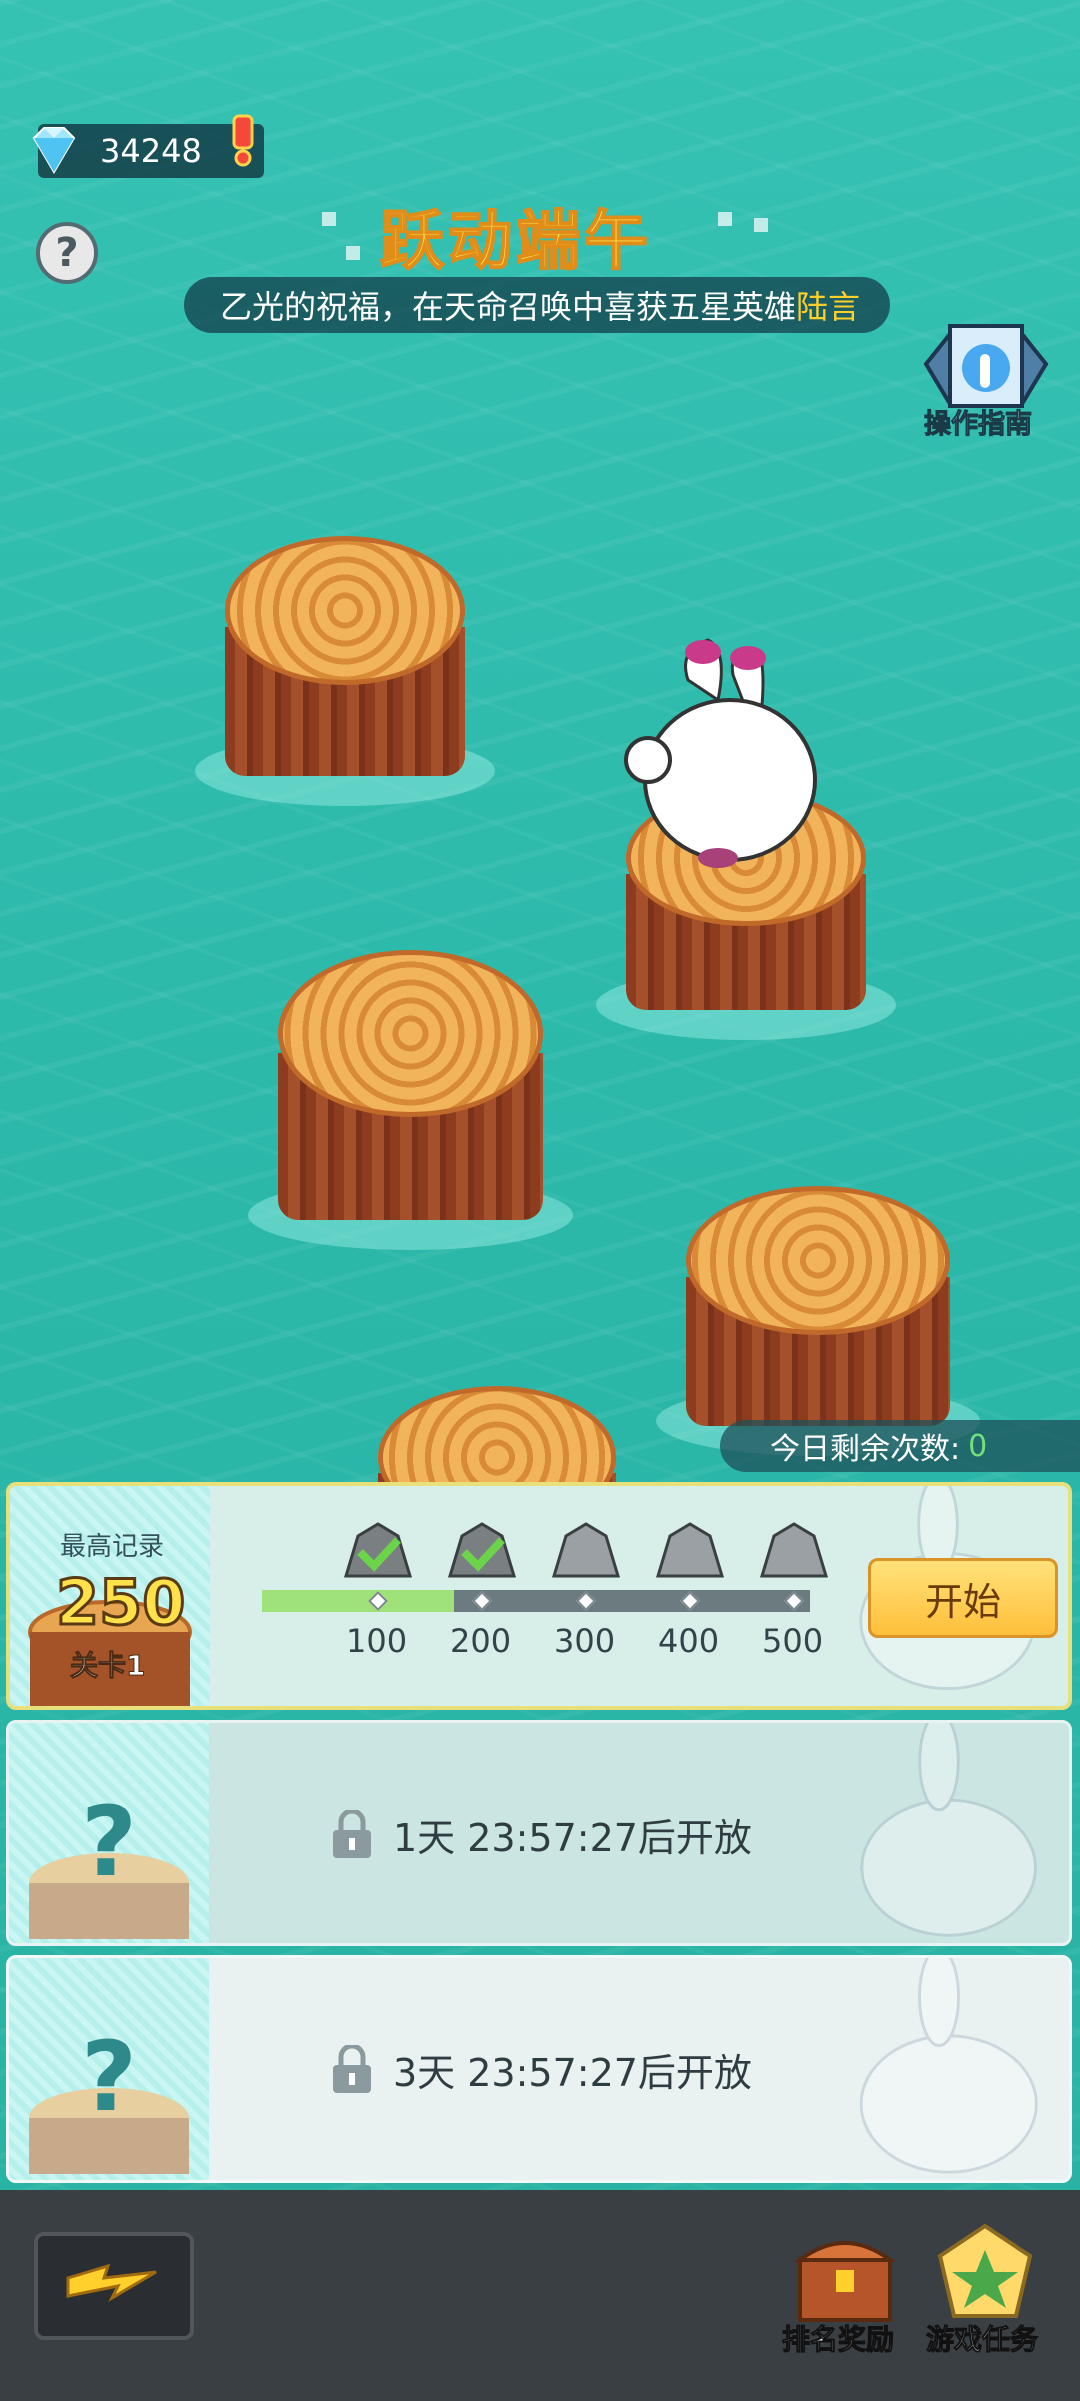 Image resolution: width=1080 pixels, height=2401 pixels. I want to click on event-title: 跃动端午, so click(515, 242).